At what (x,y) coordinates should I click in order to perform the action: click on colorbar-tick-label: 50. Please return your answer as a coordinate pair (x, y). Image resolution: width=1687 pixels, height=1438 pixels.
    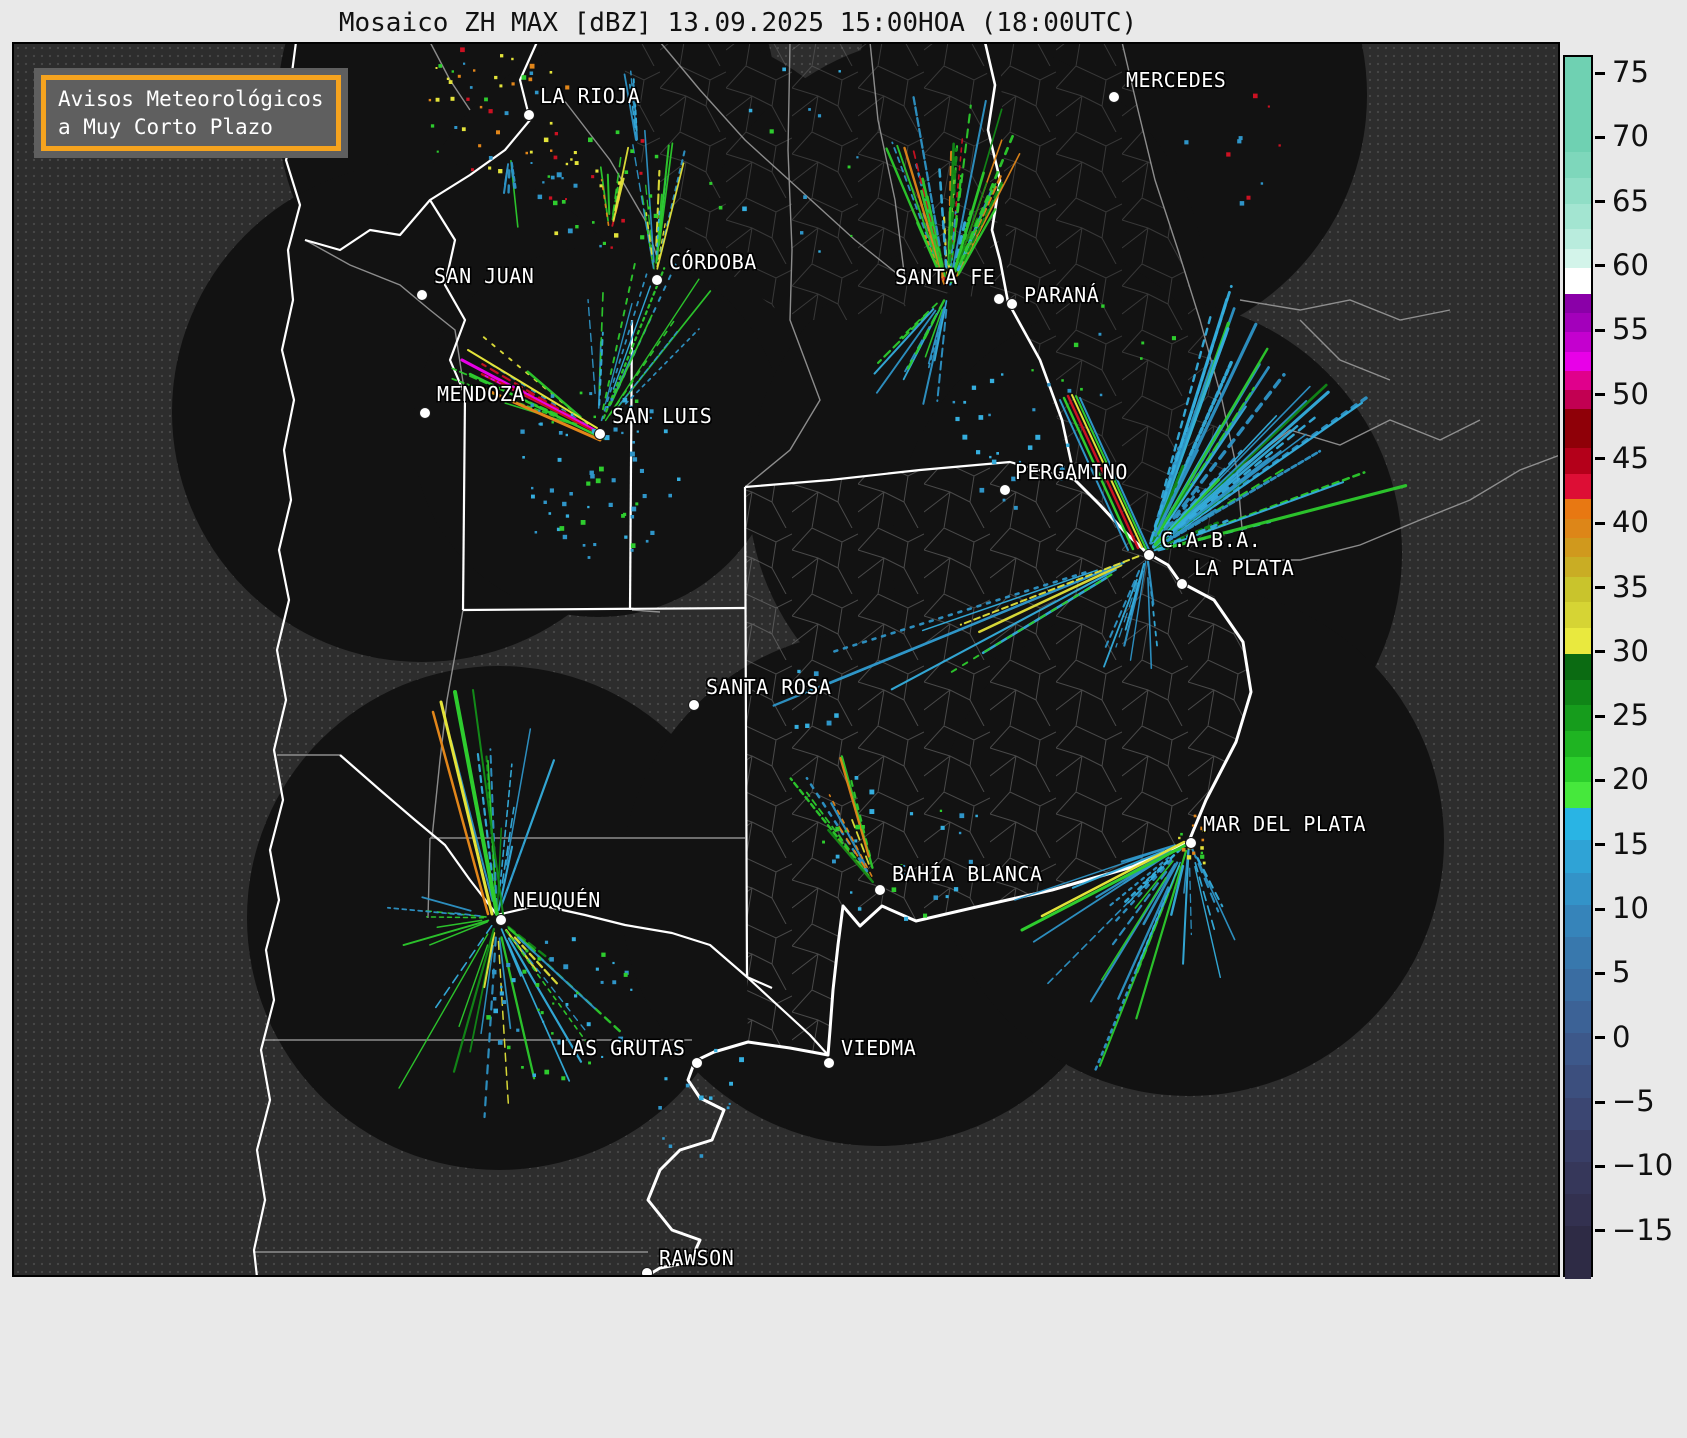
    Looking at the image, I should click on (1630, 393).